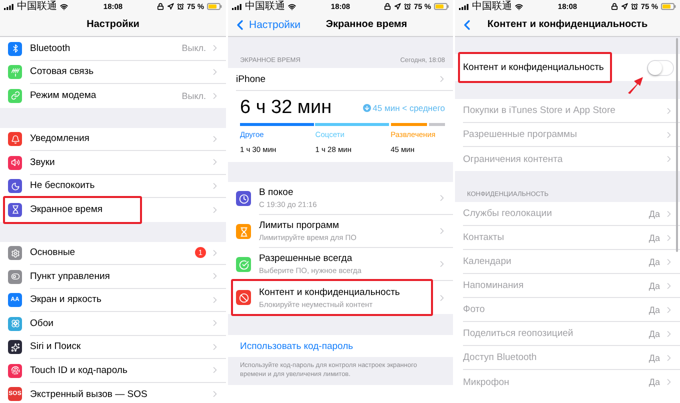  What do you see at coordinates (276, 192) in the screenshot?
I see `row-title: В покое` at bounding box center [276, 192].